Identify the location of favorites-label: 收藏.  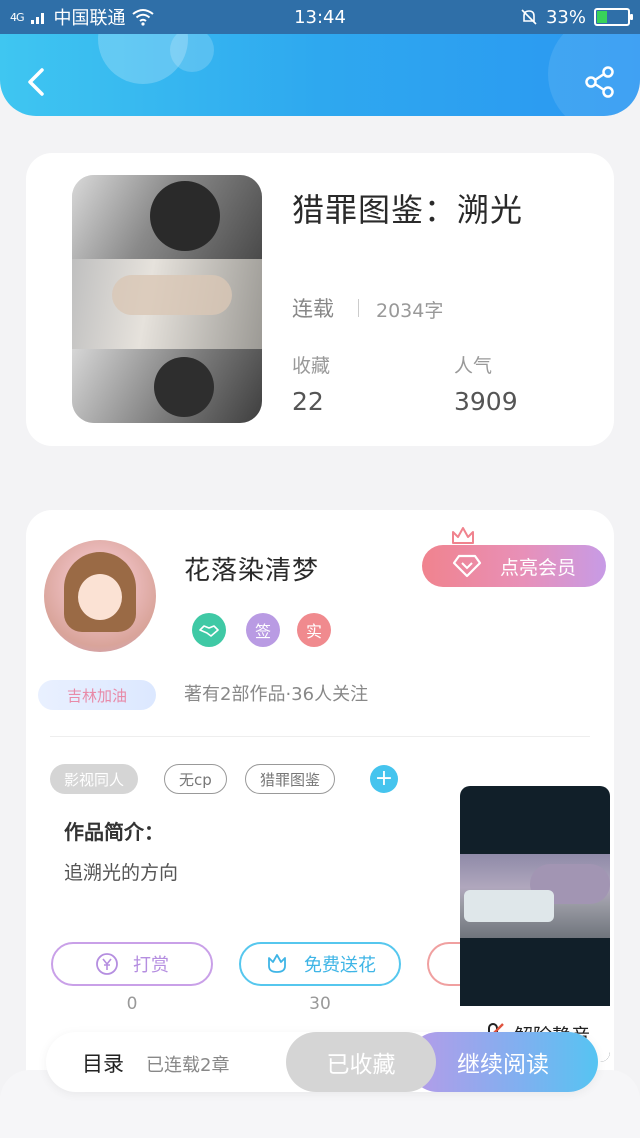
(311, 366).